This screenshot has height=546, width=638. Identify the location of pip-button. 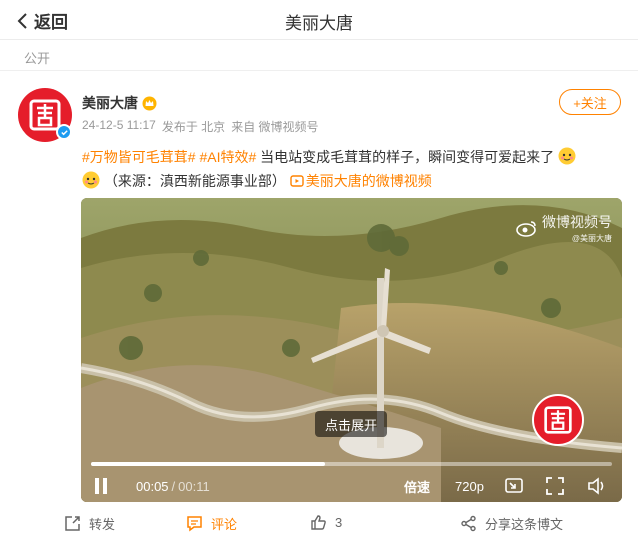
(514, 486).